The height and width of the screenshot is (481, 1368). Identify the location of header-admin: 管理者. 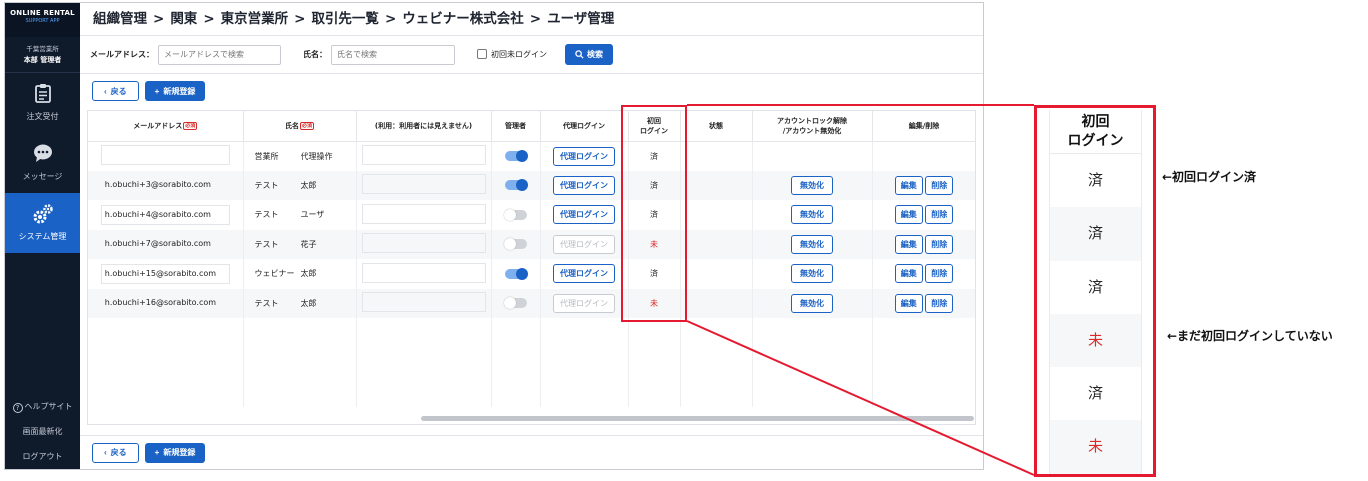
(516, 126).